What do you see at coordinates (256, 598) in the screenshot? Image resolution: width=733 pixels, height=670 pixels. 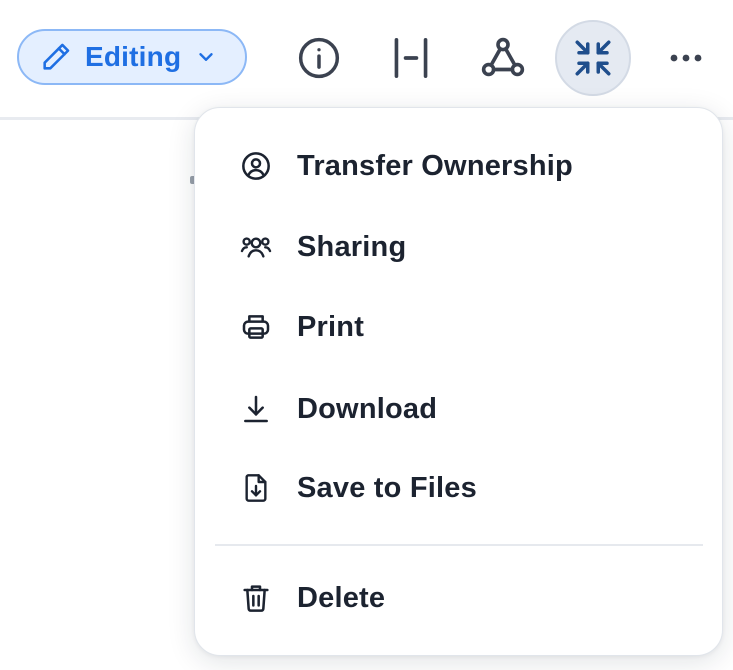 I see `trash-icon` at bounding box center [256, 598].